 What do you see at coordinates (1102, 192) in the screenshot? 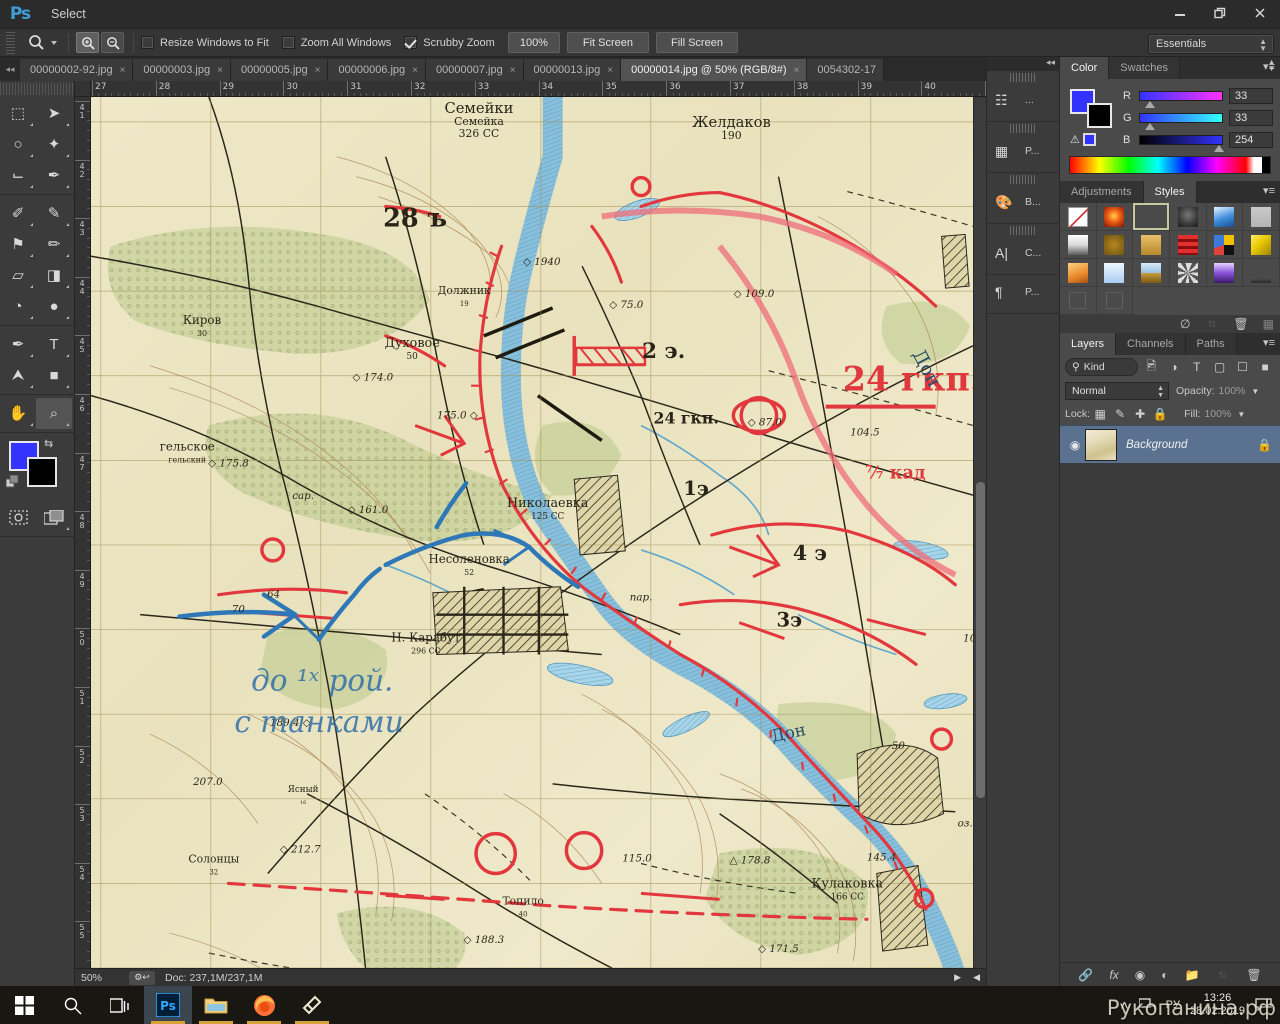
I see `tab-adjustments: Adjustments` at bounding box center [1102, 192].